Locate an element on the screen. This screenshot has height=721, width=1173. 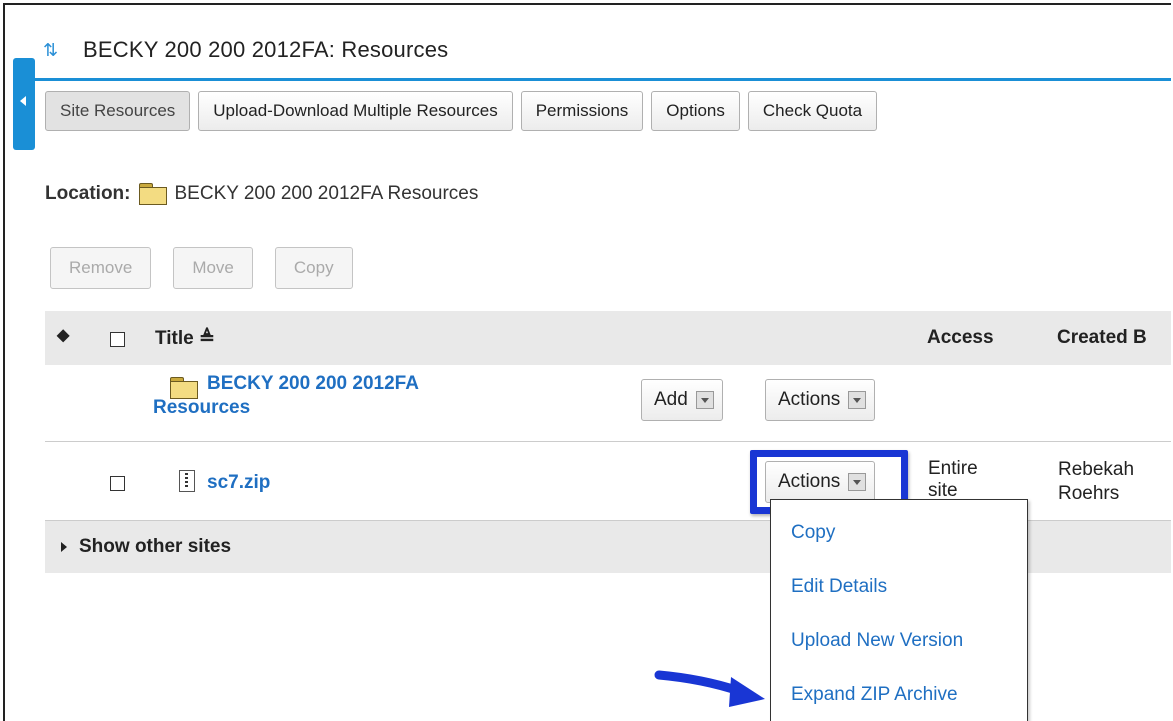
check-quota-button: Check Quota is located at coordinates (812, 111).